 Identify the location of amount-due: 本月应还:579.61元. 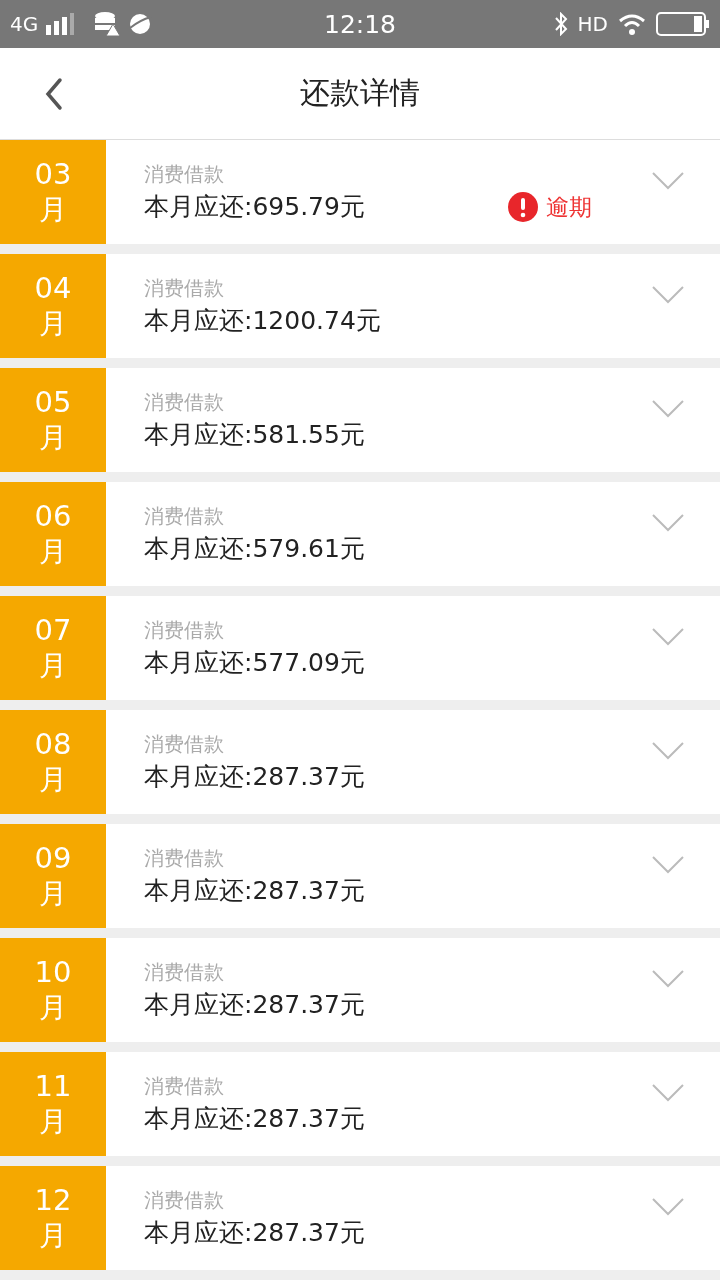
(255, 549).